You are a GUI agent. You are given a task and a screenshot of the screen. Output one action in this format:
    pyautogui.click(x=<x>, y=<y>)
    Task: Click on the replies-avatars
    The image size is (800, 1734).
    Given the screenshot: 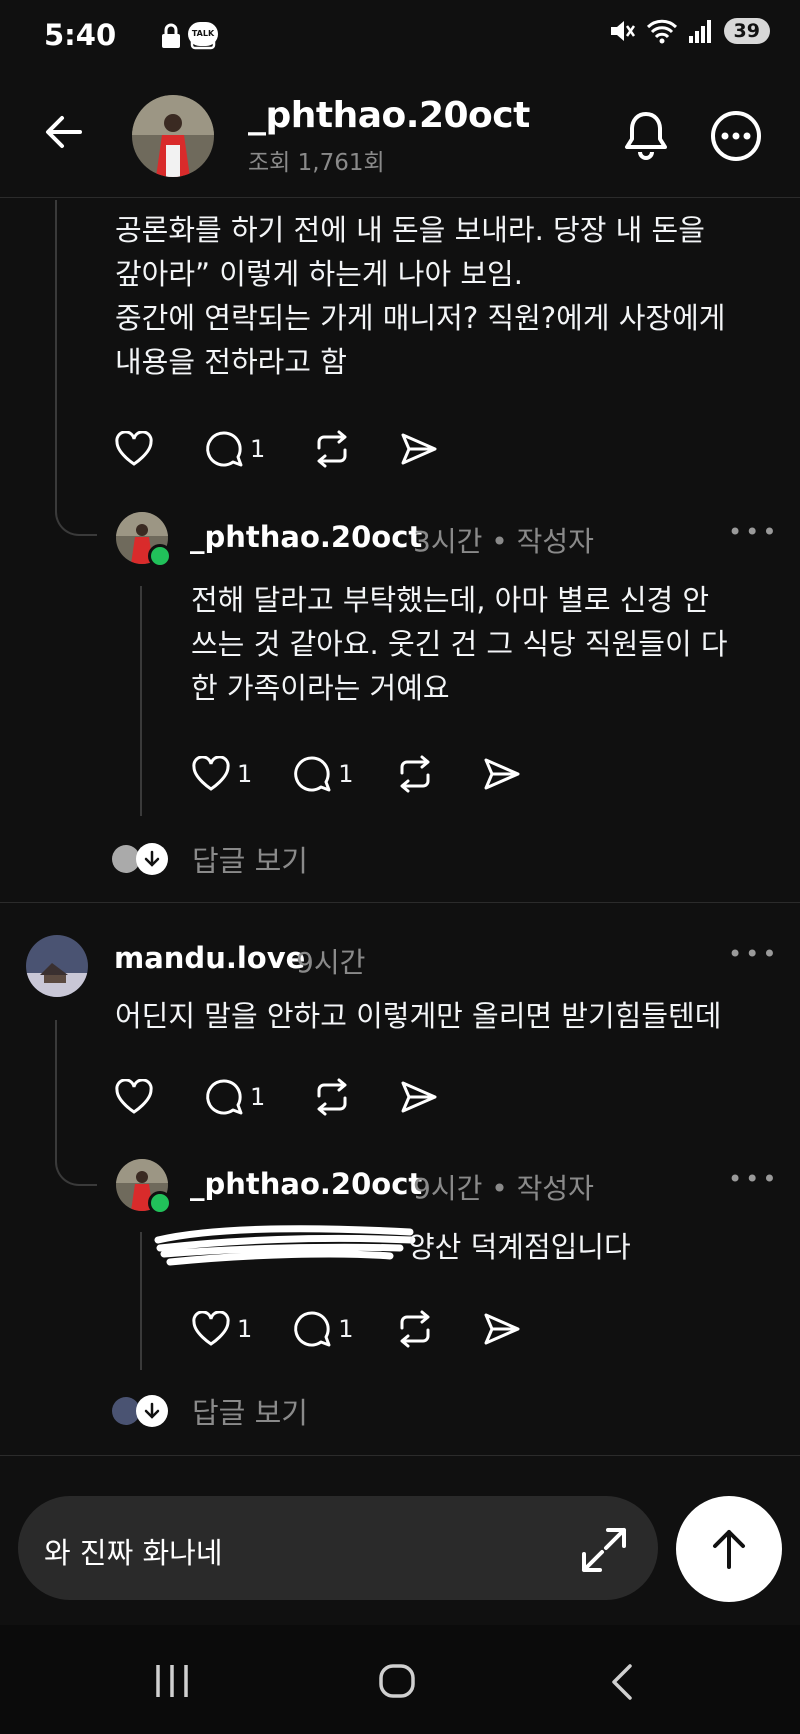 What is the action you would take?
    pyautogui.click(x=143, y=859)
    